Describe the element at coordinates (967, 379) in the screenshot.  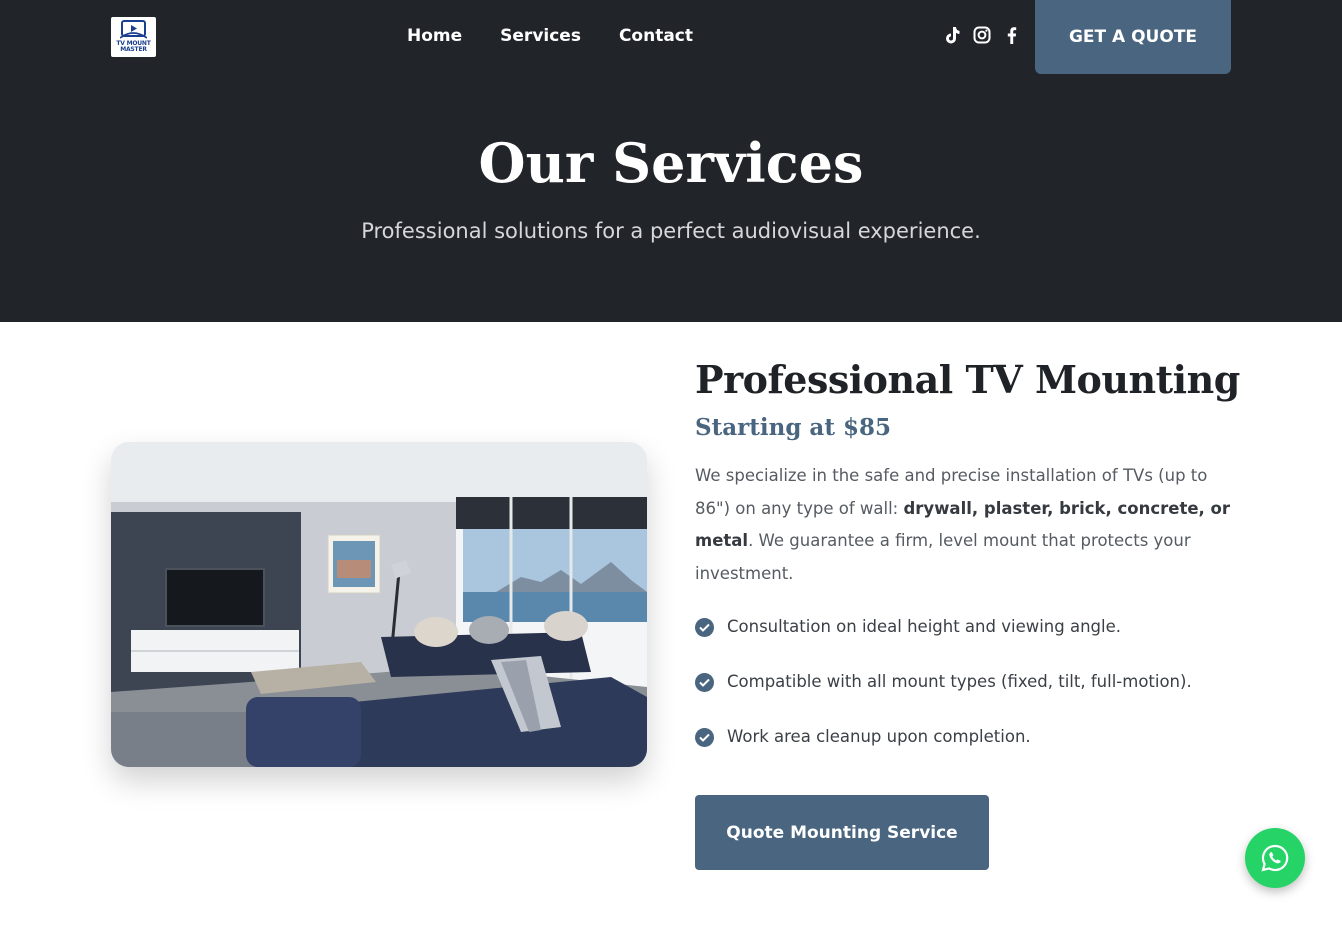
I see `service-title: Professional TV Mounting` at that location.